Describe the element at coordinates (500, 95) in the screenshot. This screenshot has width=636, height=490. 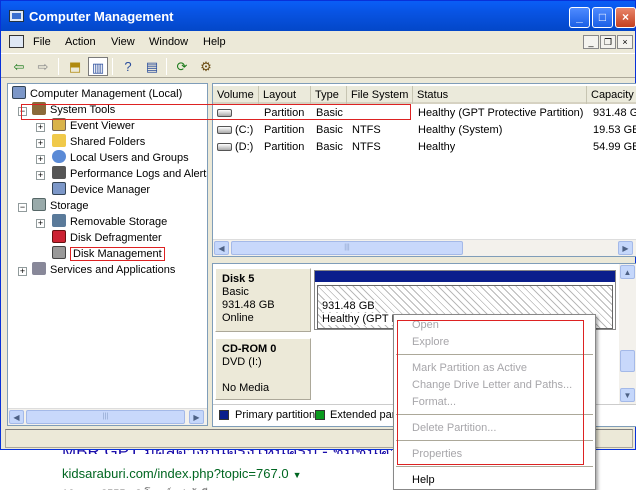
I see `column-header-status: Status` at that location.